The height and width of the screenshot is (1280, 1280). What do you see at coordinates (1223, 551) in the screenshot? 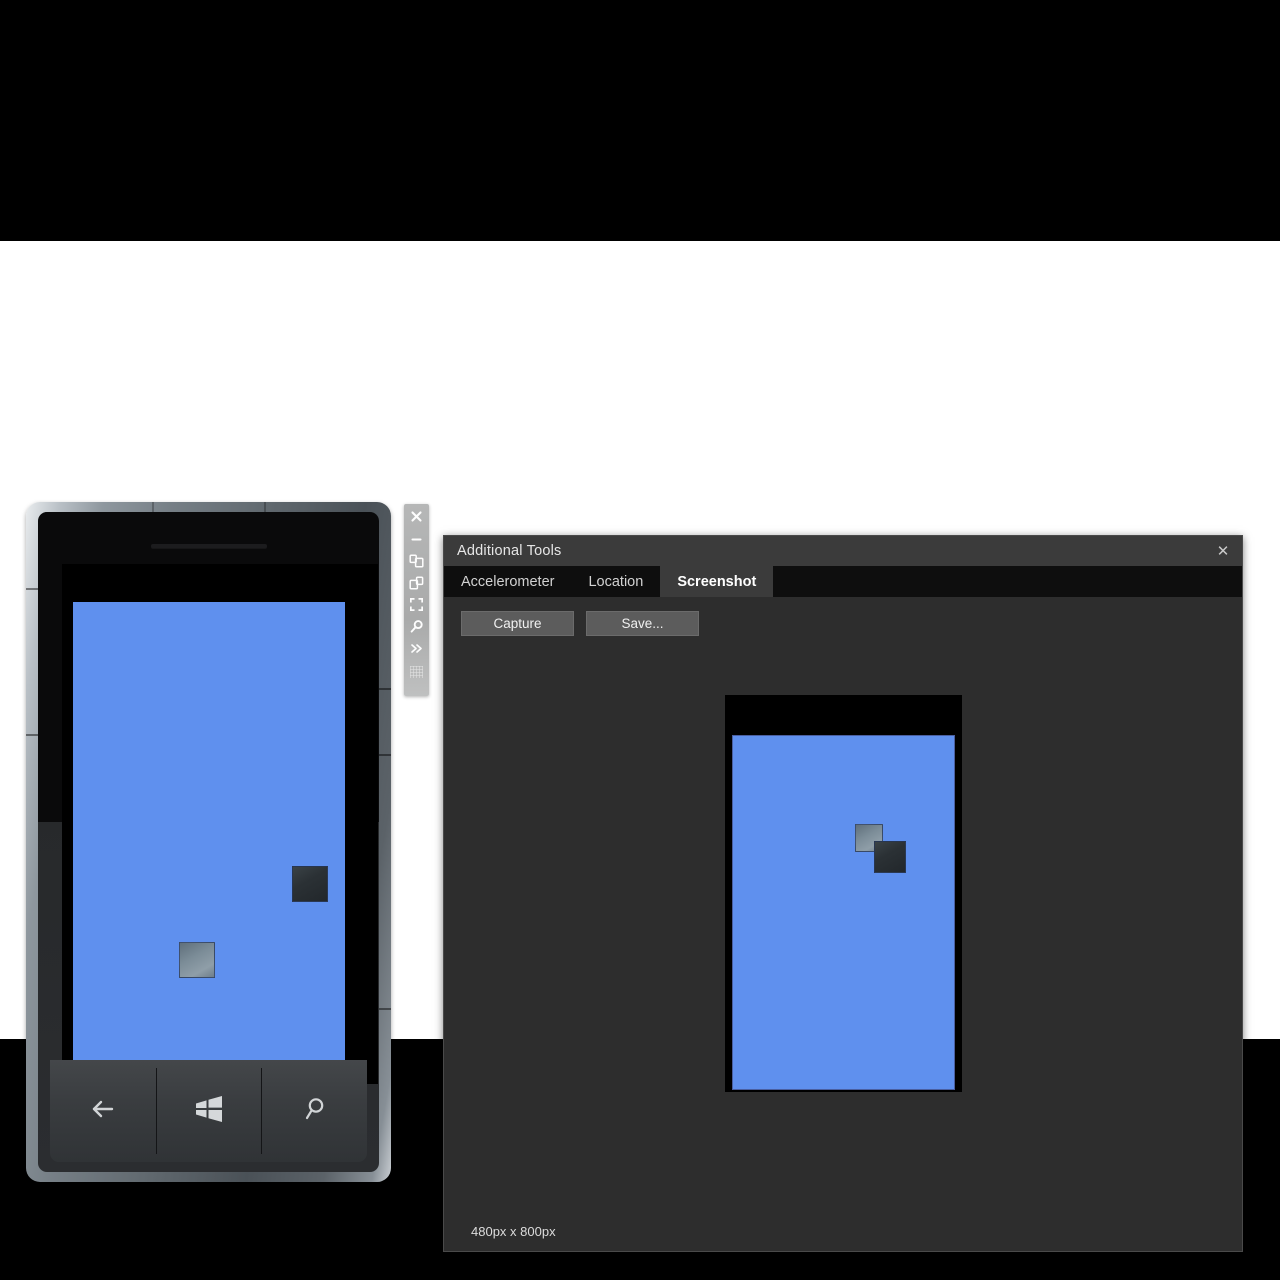
I see `close-icon: ✕` at bounding box center [1223, 551].